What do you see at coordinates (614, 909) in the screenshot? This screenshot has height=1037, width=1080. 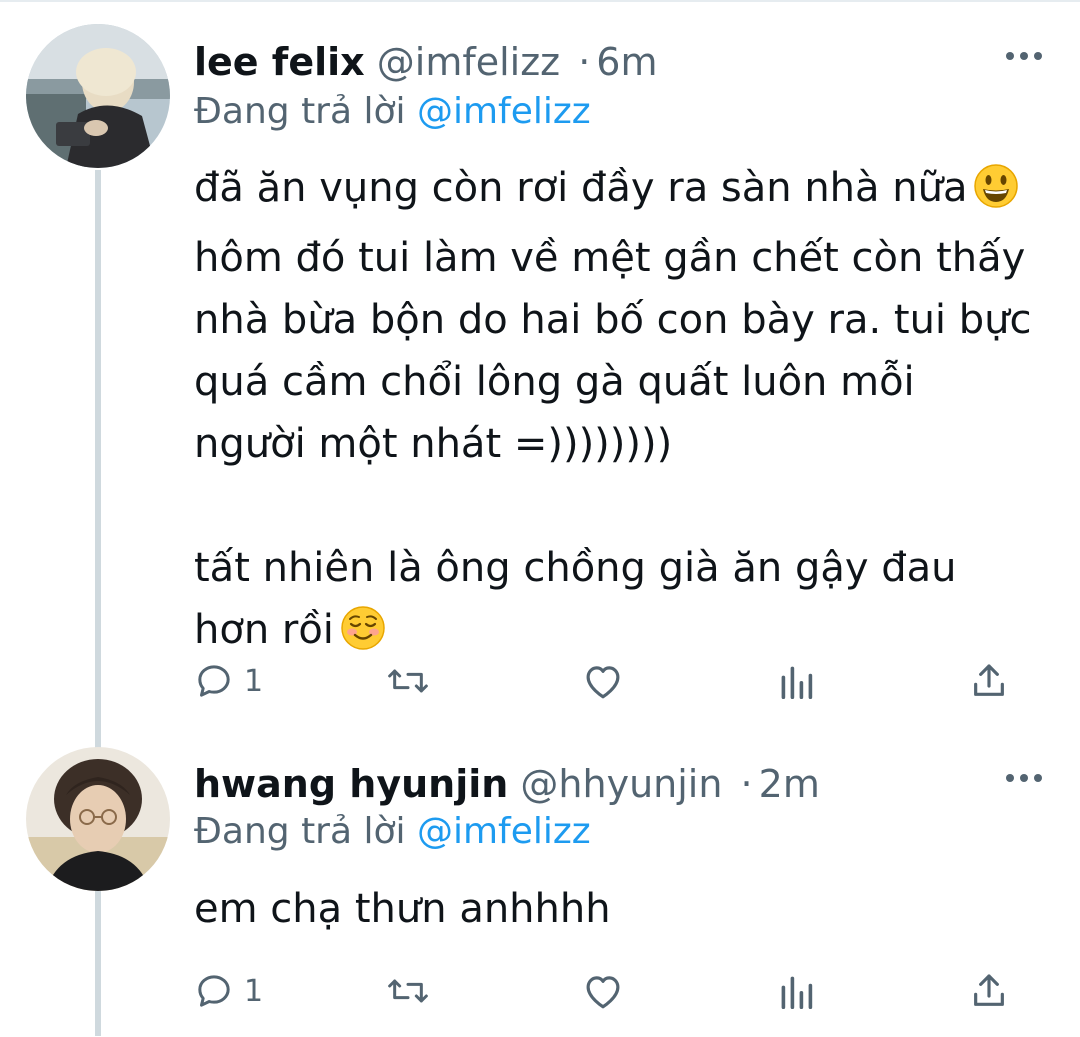 I see `tweet-text: em chạ thưn anhhhh` at bounding box center [614, 909].